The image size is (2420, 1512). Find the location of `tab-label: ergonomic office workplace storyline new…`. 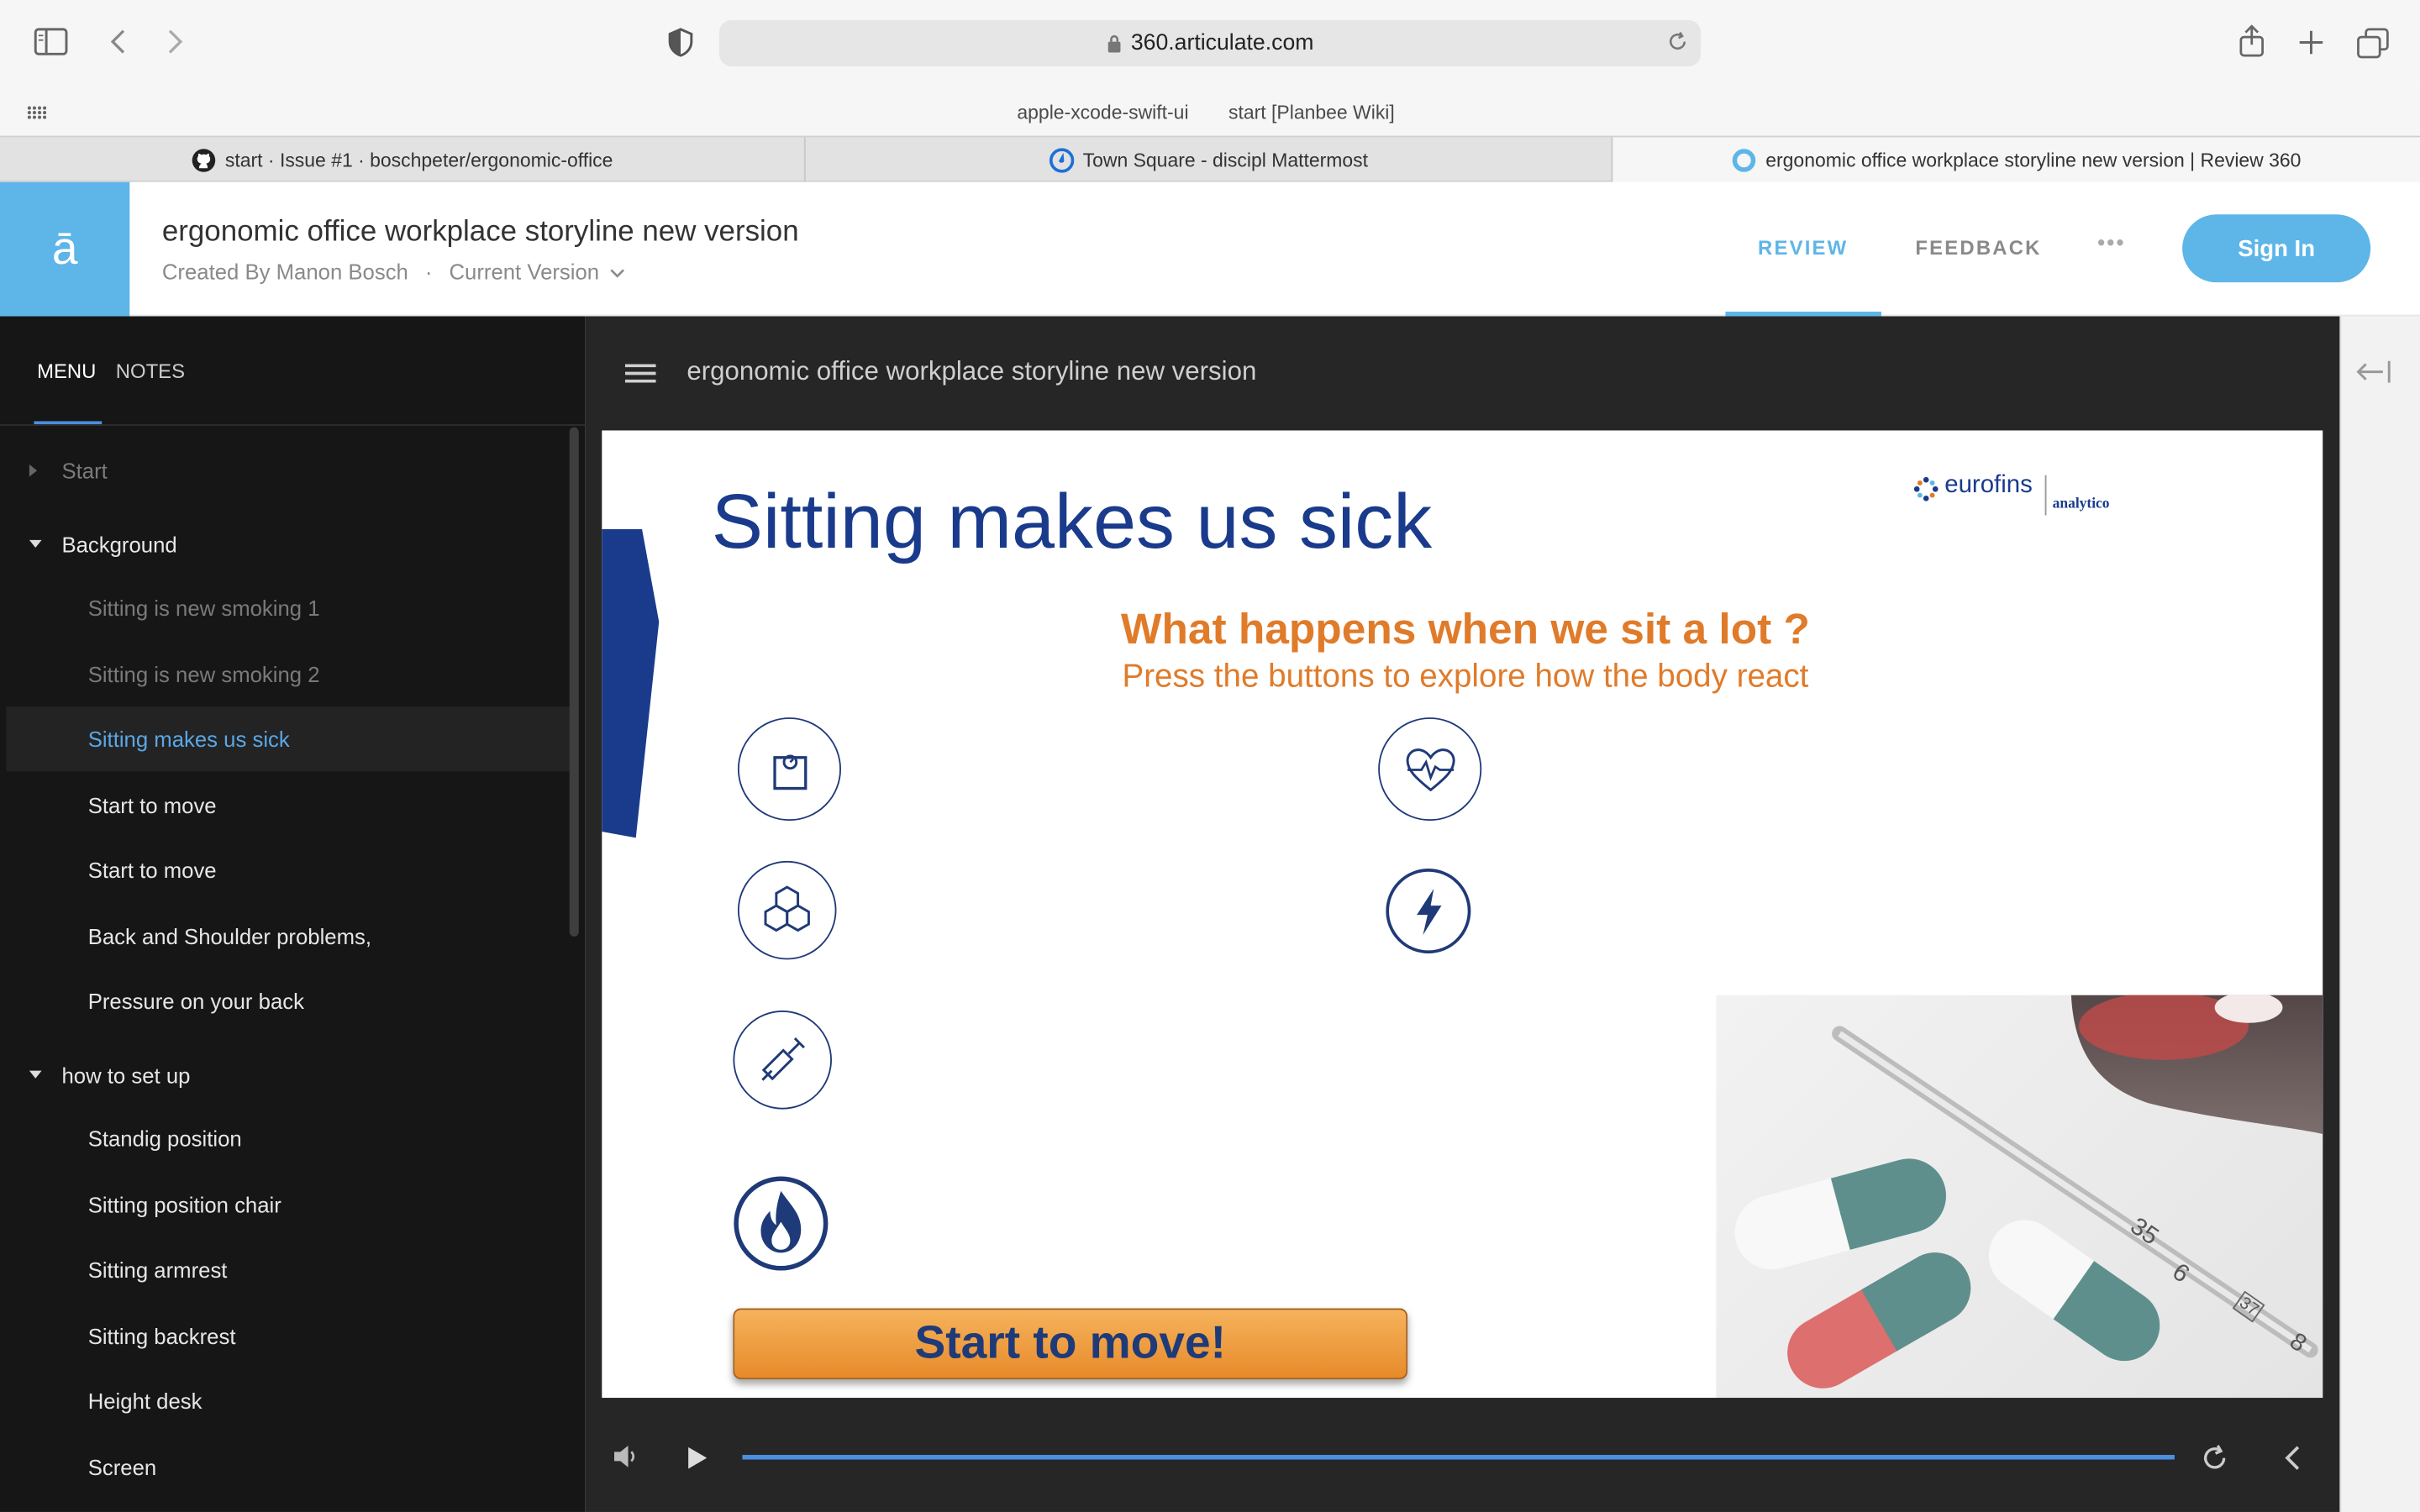

tab-label: ergonomic office workplace storyline new… is located at coordinates (2034, 160).